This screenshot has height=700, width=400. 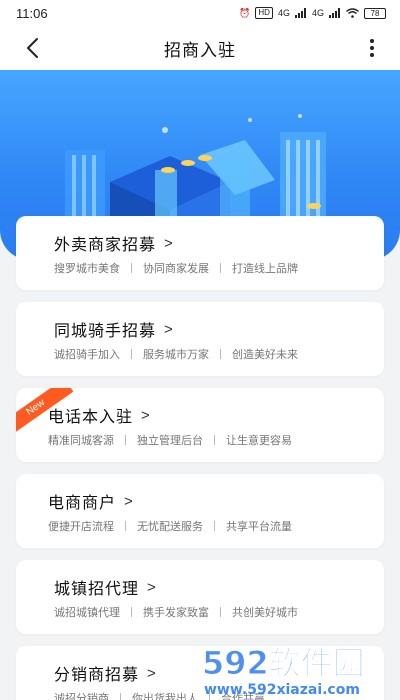 I want to click on card-features: 诚招骑手加入 服务城市万家 创造美好未来, so click(x=176, y=354).